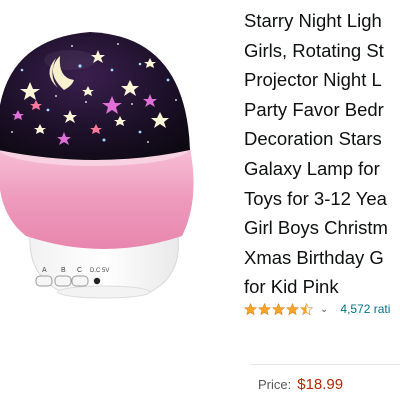 The image size is (400, 400). I want to click on dc-port, so click(97, 281).